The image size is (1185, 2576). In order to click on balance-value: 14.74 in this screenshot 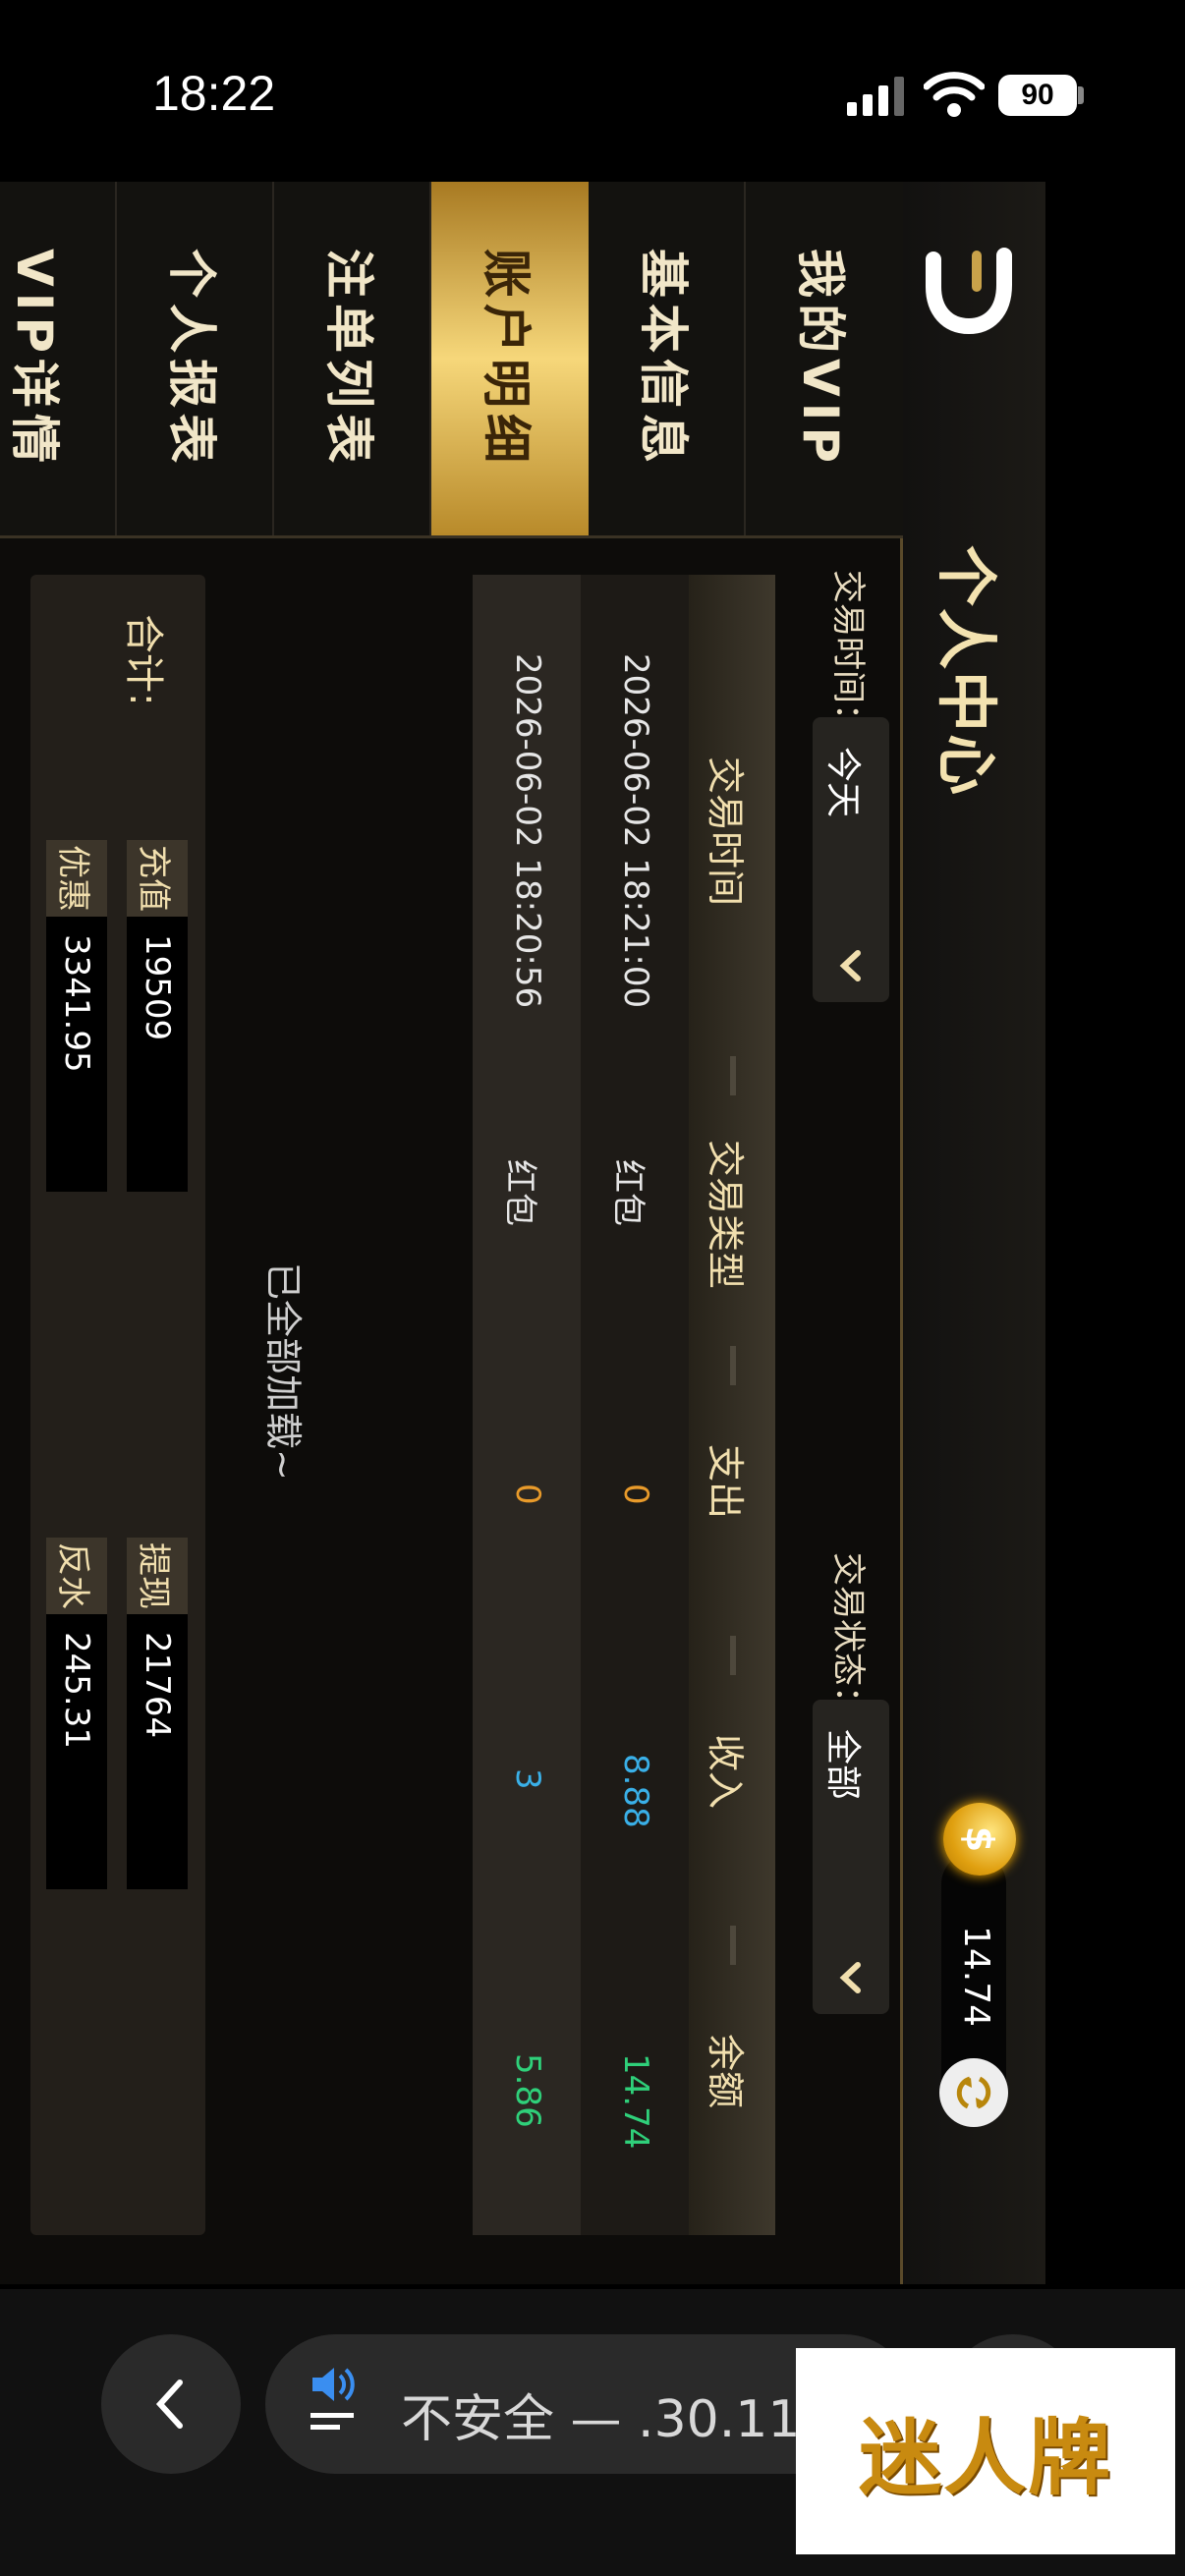, I will do `click(976, 1977)`.